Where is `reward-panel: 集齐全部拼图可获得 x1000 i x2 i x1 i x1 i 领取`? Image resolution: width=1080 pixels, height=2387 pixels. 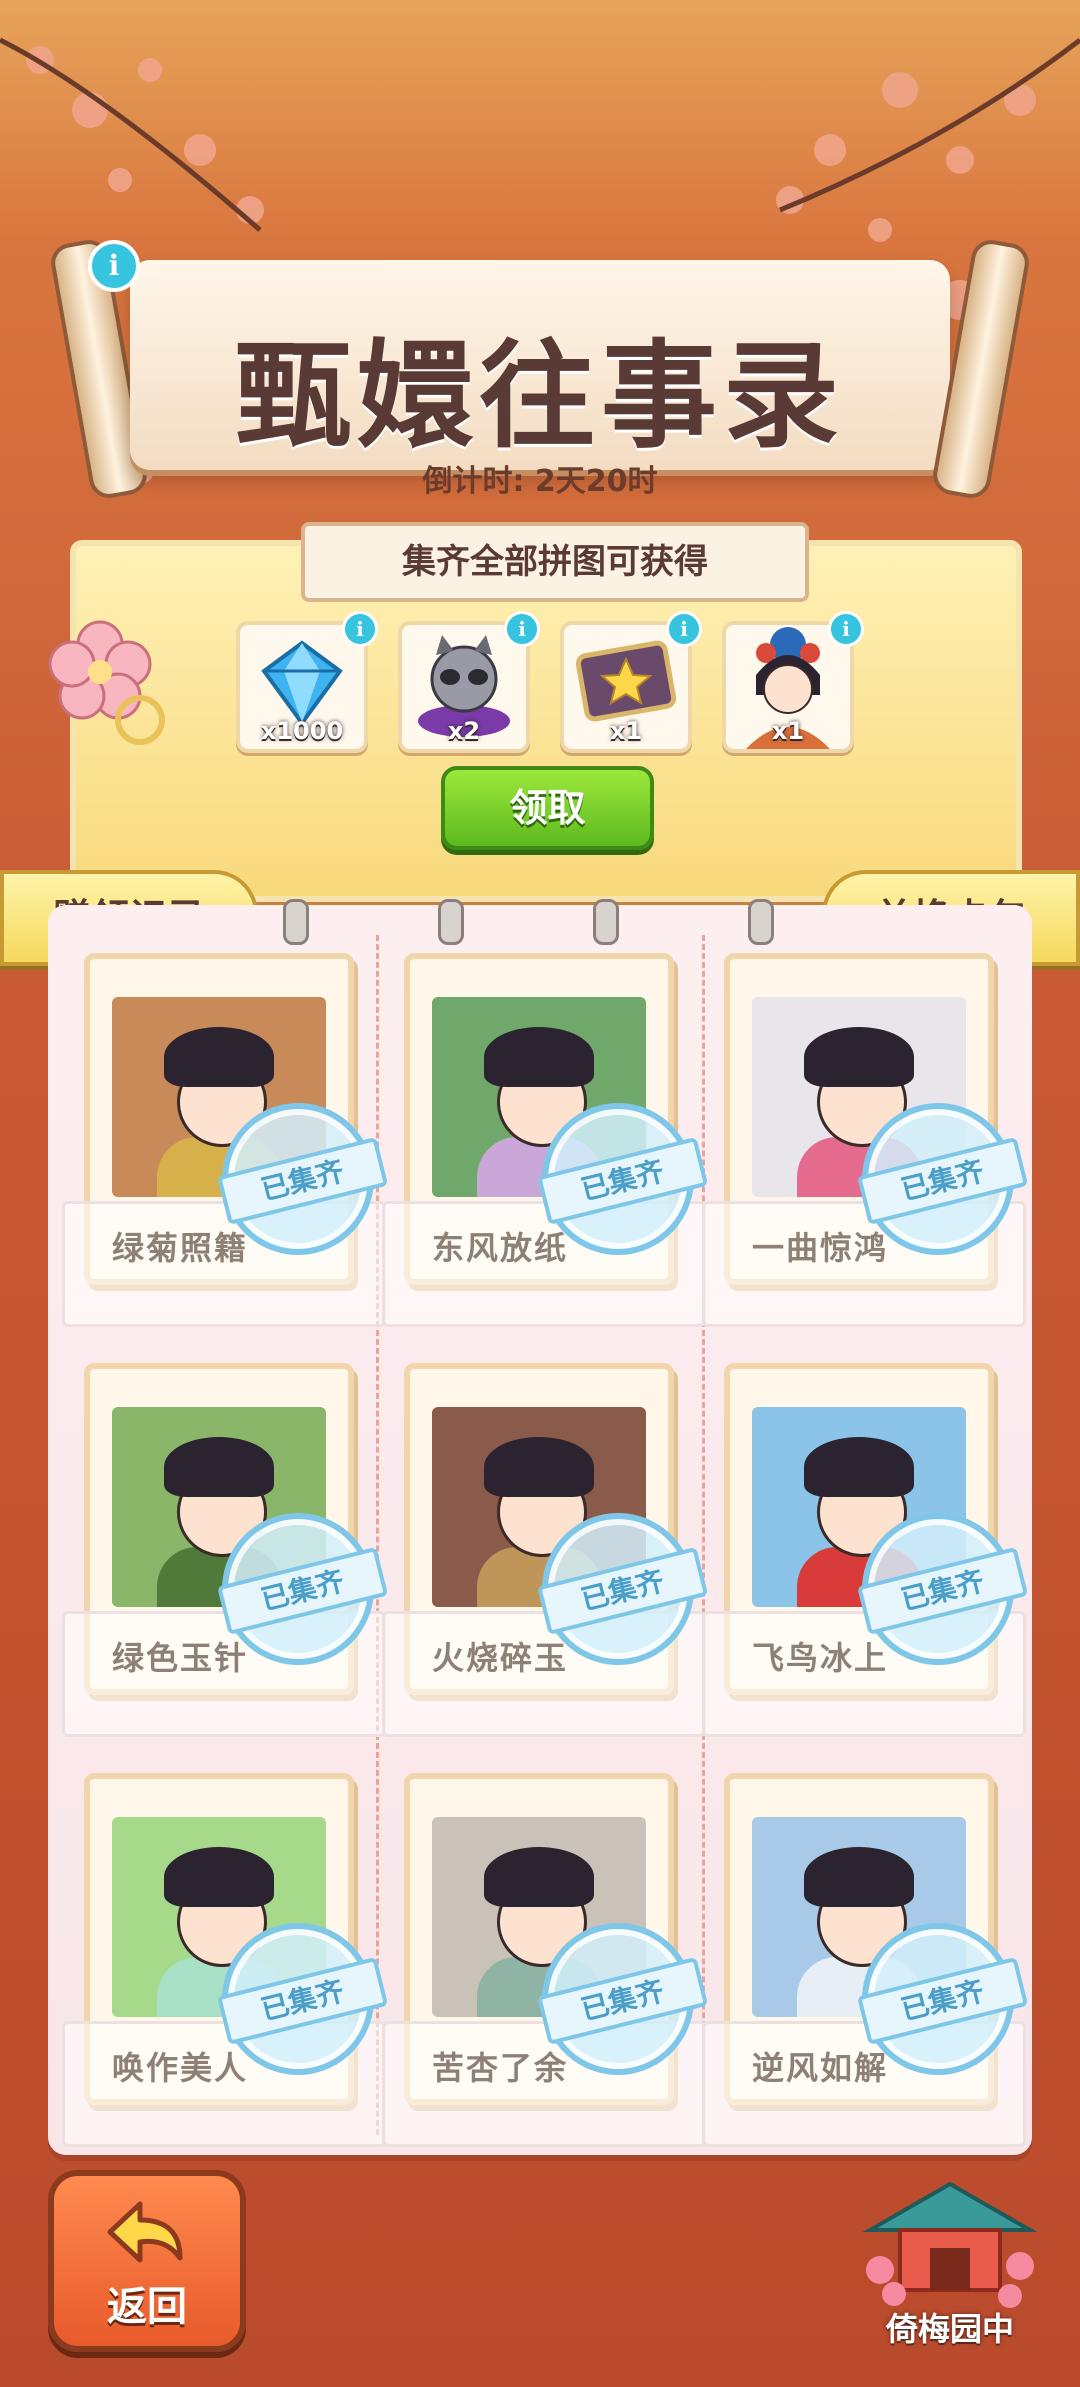 reward-panel: 集齐全部拼图可获得 x1000 i x2 i x1 i x1 i 领取 is located at coordinates (546, 712).